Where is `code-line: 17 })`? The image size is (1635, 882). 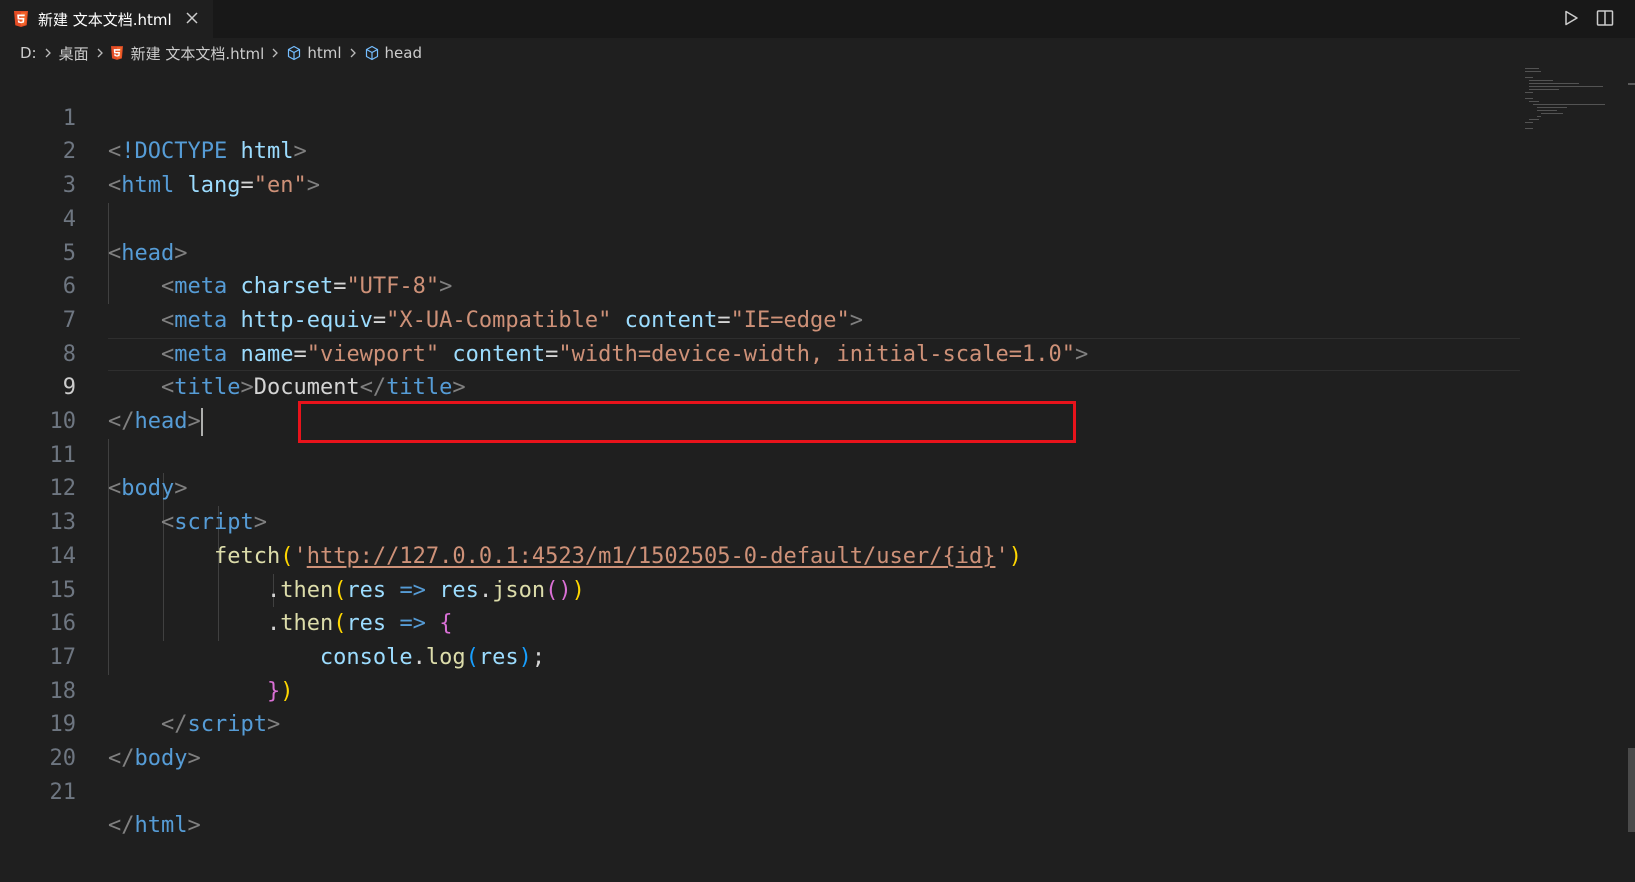 code-line: 17 }) is located at coordinates (760, 655).